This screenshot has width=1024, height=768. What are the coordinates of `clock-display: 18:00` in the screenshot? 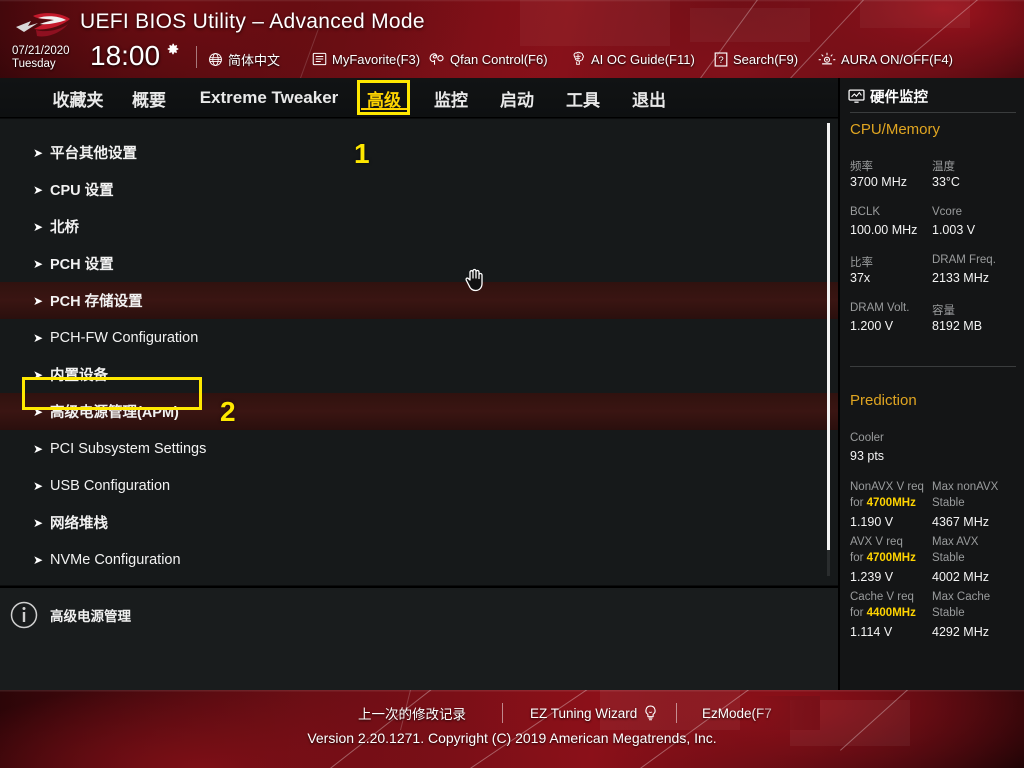 It's located at (125, 55).